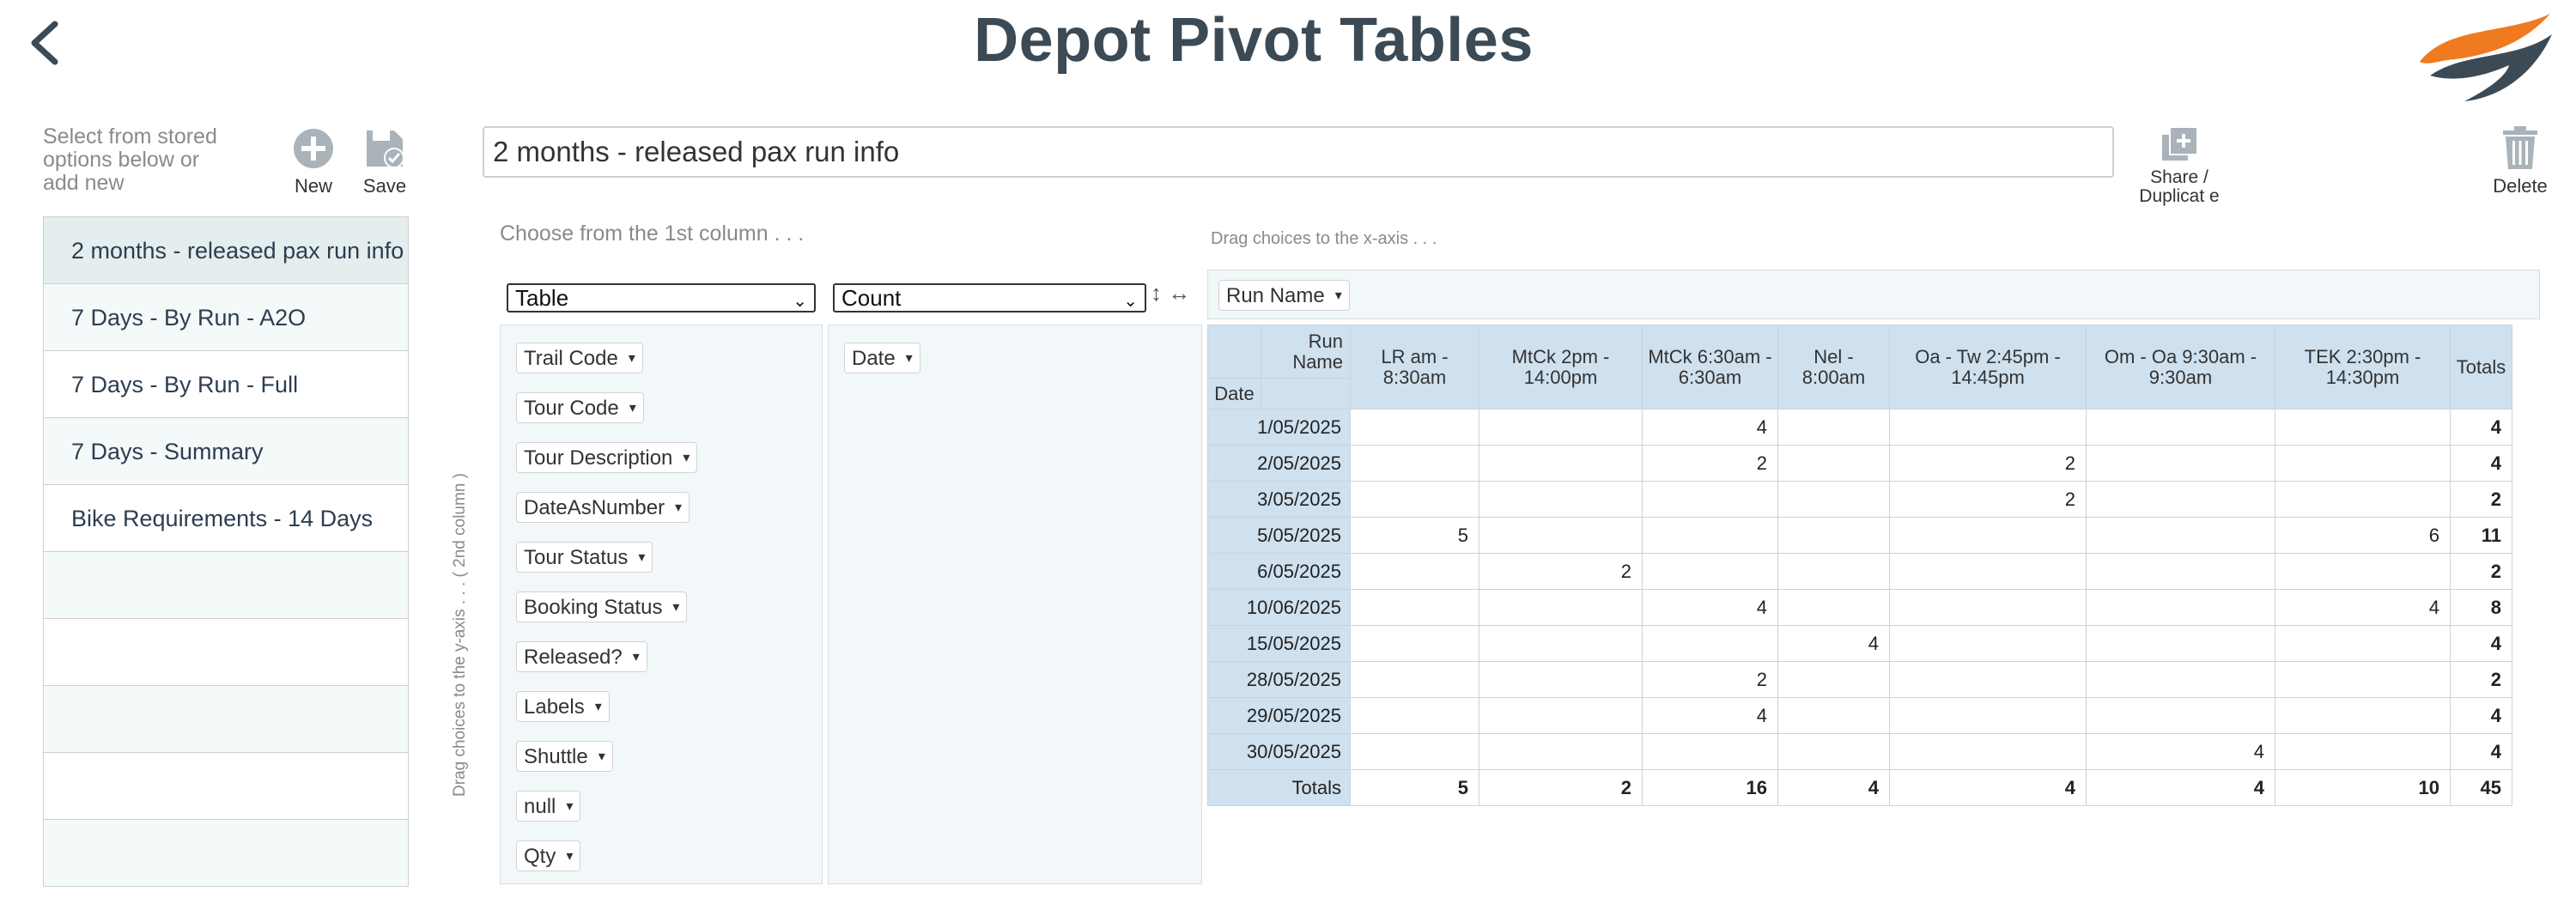  I want to click on field-pill: Trail Code ▾, so click(579, 358).